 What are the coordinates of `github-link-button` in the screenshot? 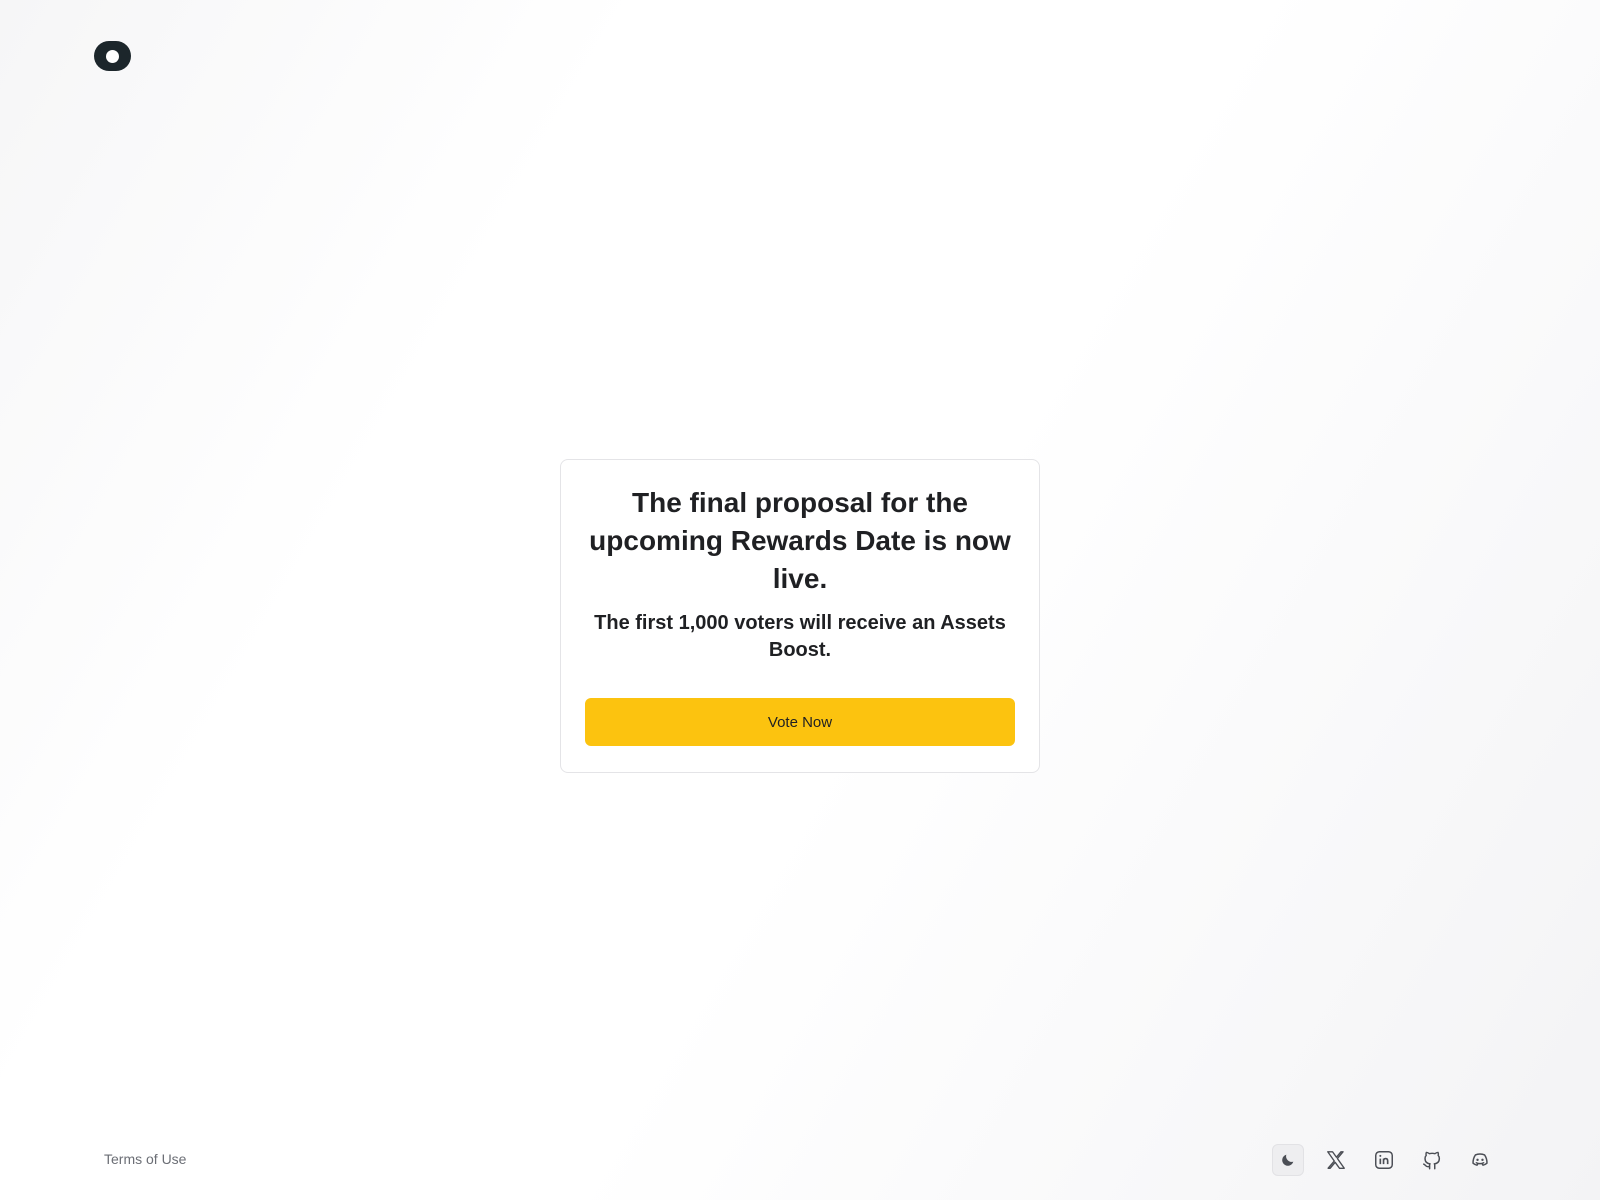 It's located at (1432, 1160).